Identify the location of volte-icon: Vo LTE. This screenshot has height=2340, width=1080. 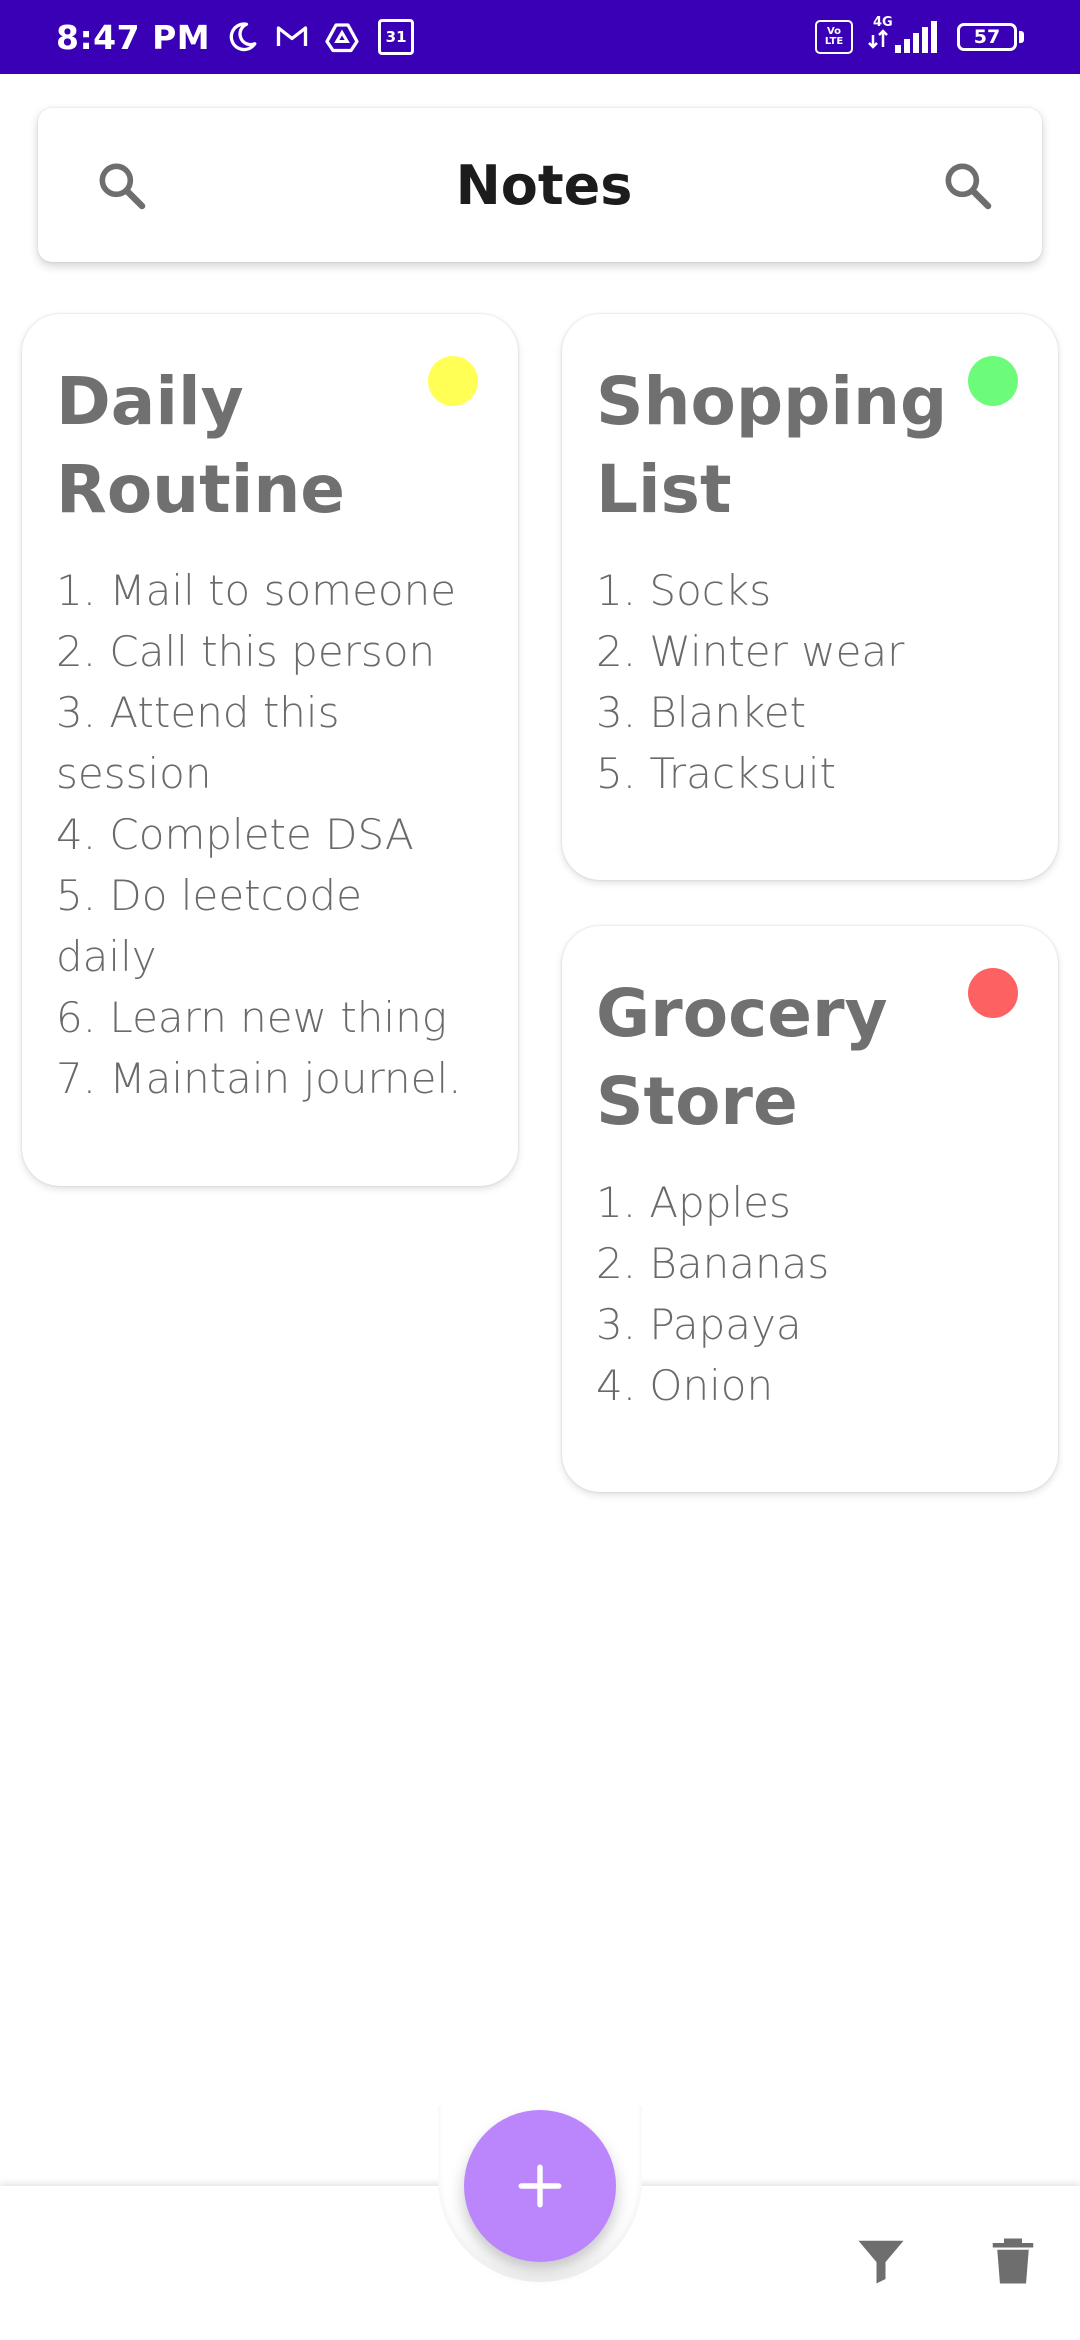
(834, 37).